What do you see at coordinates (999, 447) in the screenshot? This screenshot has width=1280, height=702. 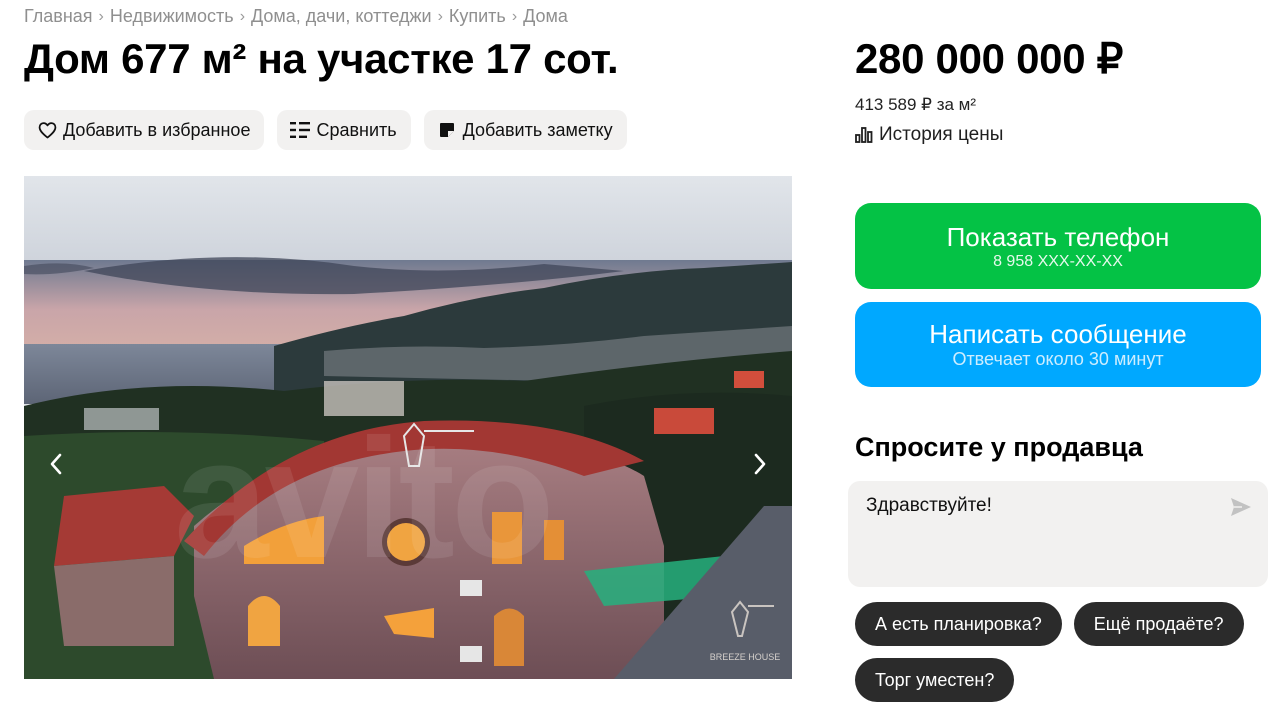 I see `ask-seller-title: Спросите у продавца` at bounding box center [999, 447].